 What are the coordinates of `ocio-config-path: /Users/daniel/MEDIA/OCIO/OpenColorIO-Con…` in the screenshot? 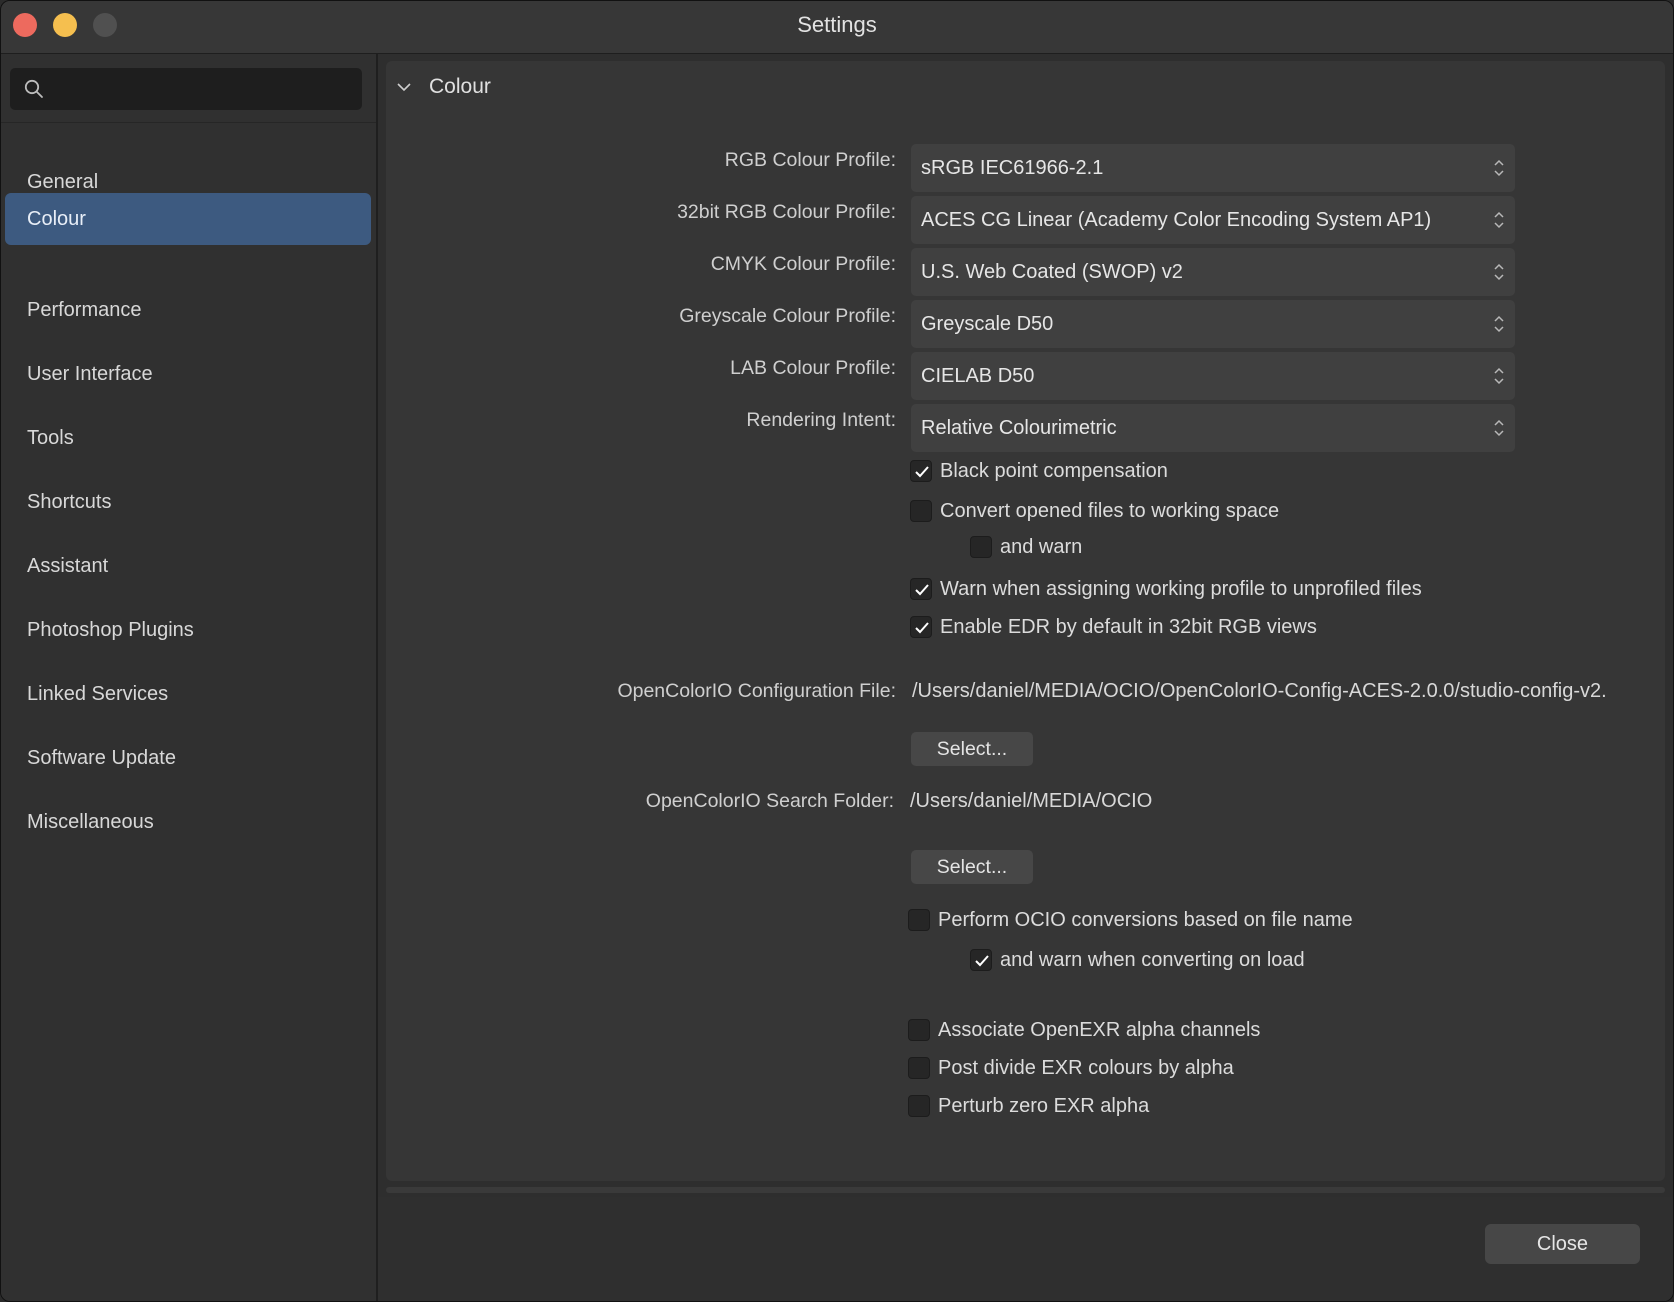 It's located at (1259, 691).